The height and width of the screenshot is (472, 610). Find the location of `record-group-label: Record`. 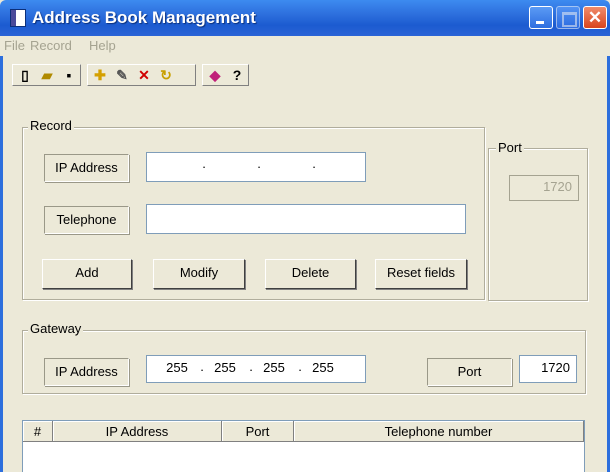

record-group-label: Record is located at coordinates (51, 125).